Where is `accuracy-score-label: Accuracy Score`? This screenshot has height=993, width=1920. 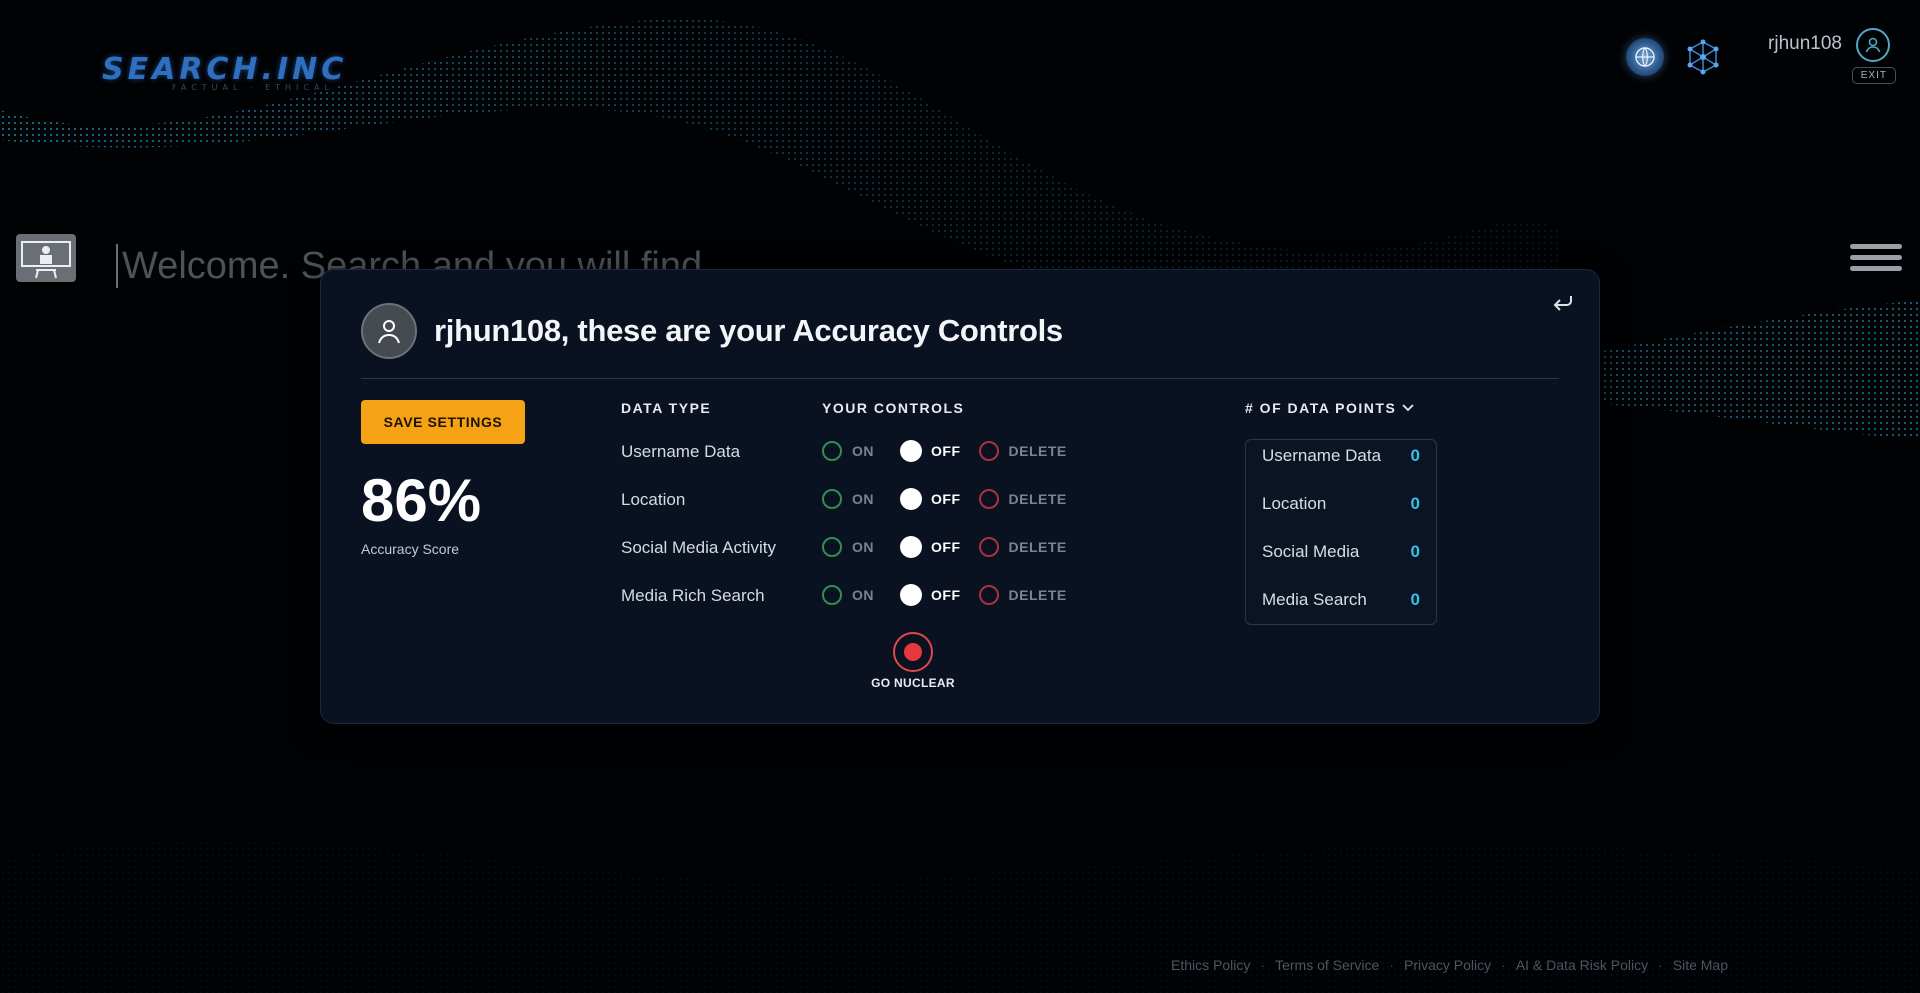
accuracy-score-label: Accuracy Score is located at coordinates (410, 549).